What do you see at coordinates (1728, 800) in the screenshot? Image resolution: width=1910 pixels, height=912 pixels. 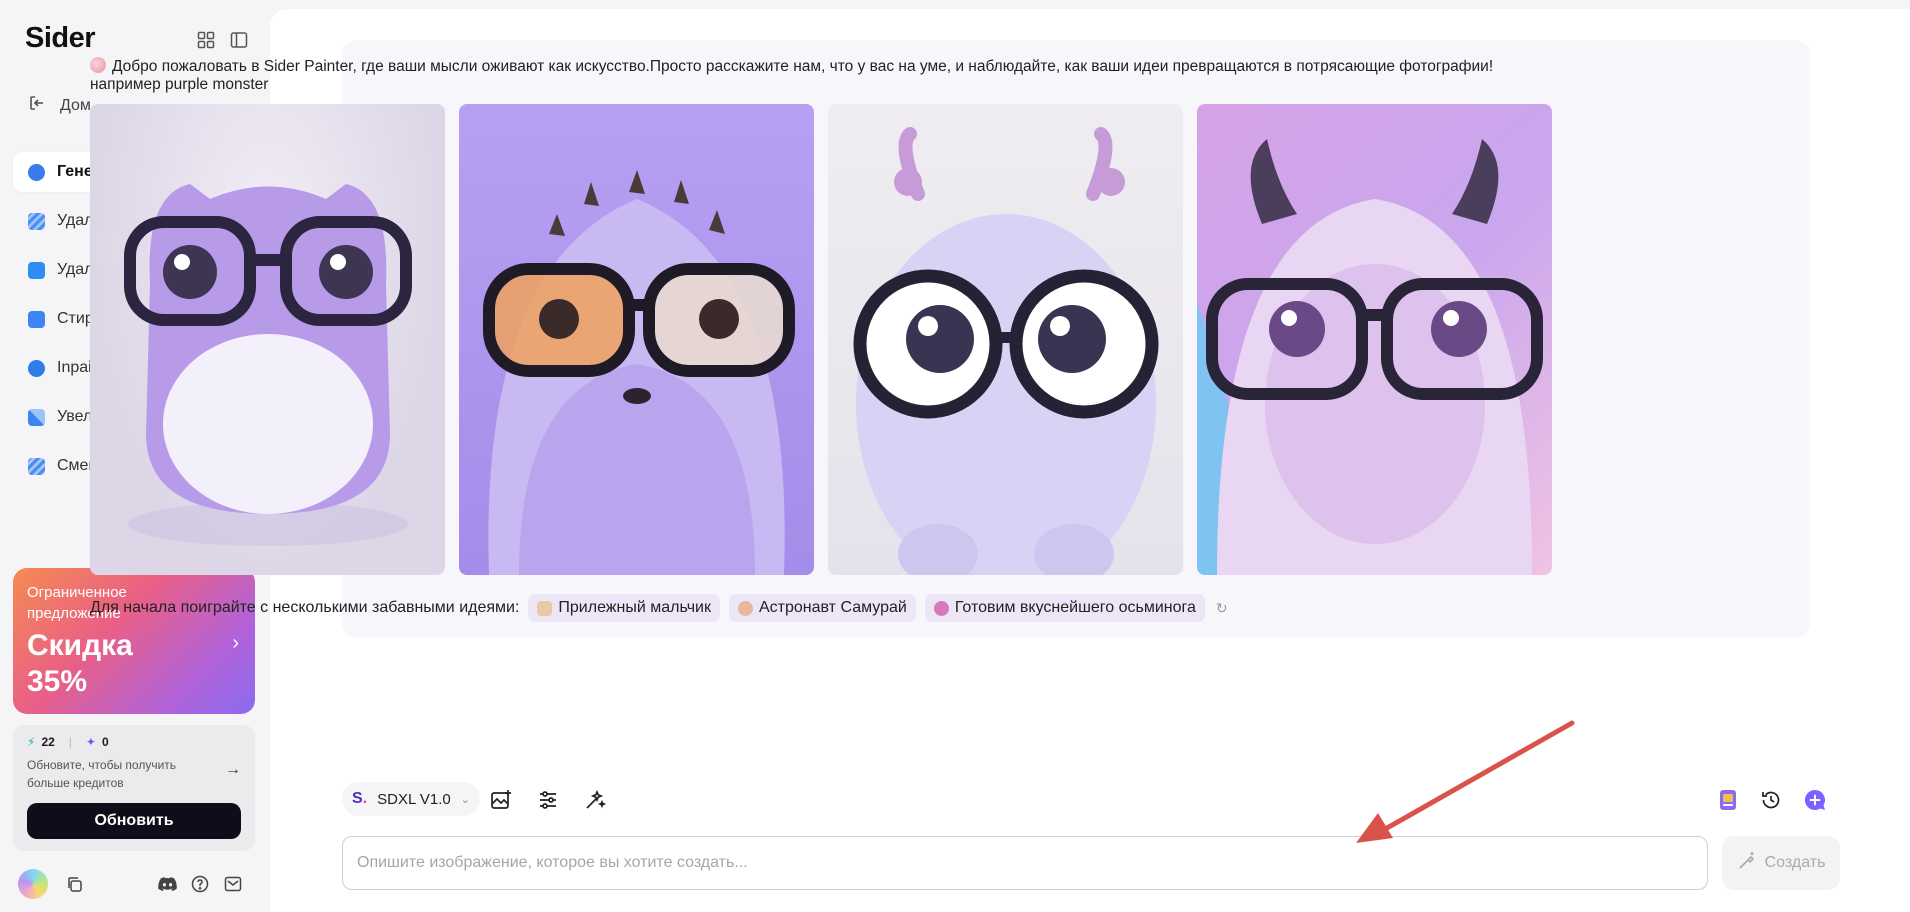 I see `gallery-icon` at bounding box center [1728, 800].